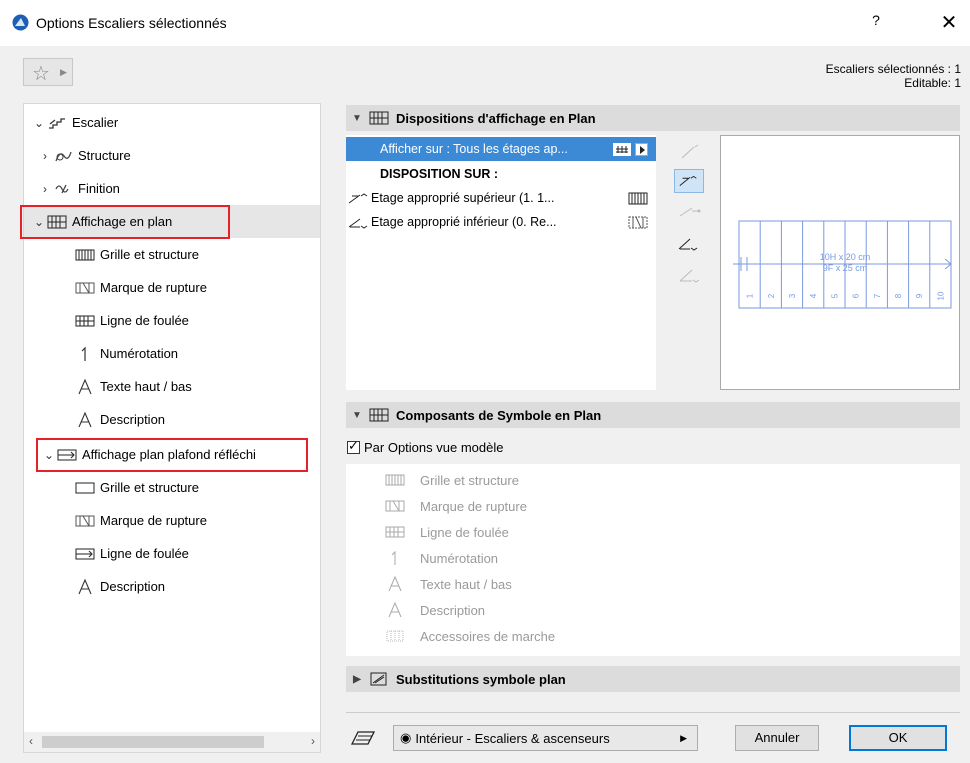 Image resolution: width=970 pixels, height=763 pixels. I want to click on component-label: Accessoires de marche, so click(488, 636).